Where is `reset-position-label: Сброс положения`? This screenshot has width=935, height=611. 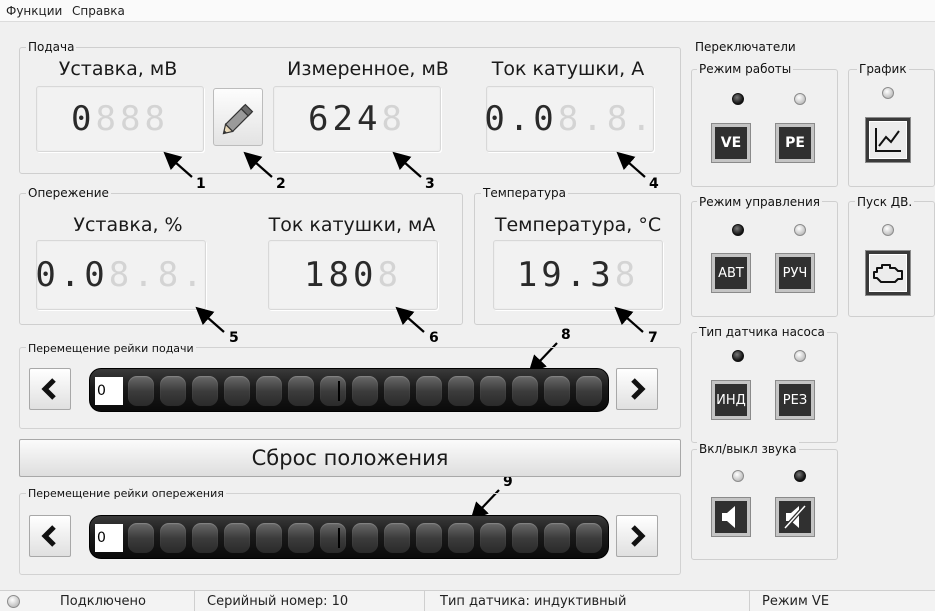
reset-position-label: Сброс положения is located at coordinates (350, 458).